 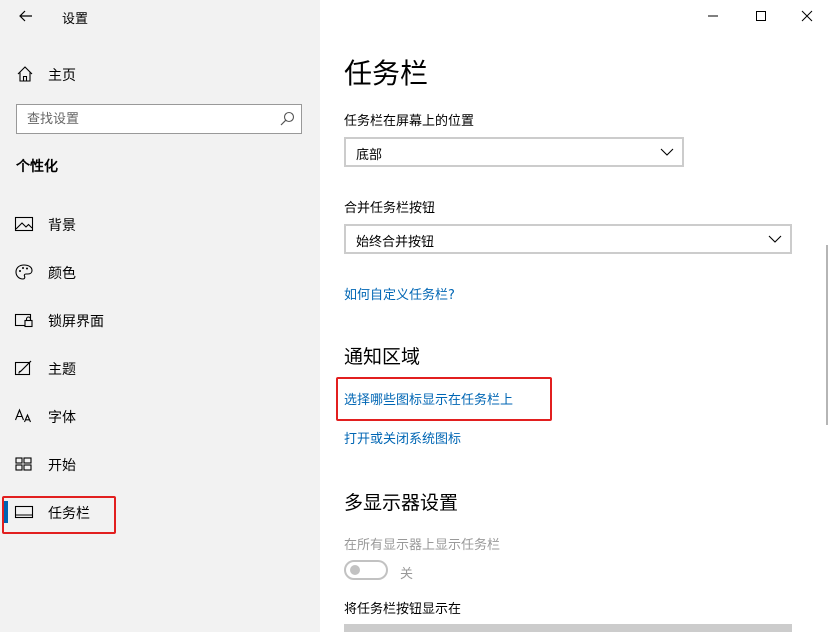 I want to click on sidebar-item-label: 主题, so click(x=62, y=370).